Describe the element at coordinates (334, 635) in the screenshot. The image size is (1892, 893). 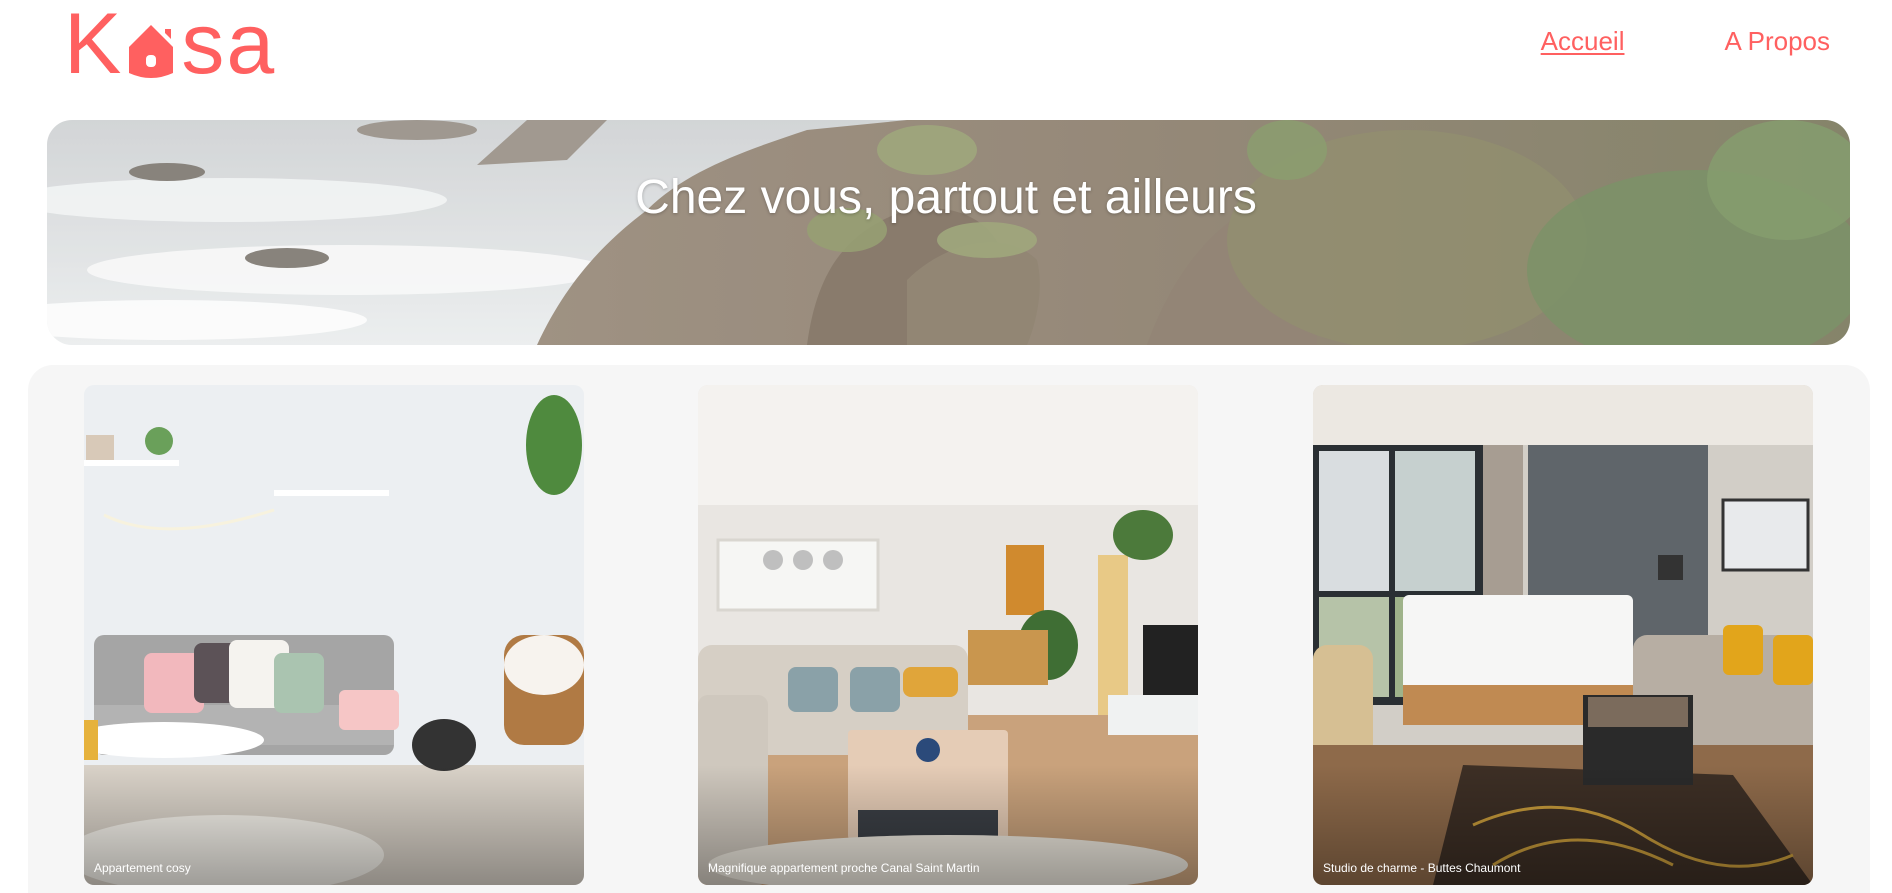
I see `listing-card-appartement-cosy: Appartement cosy` at that location.